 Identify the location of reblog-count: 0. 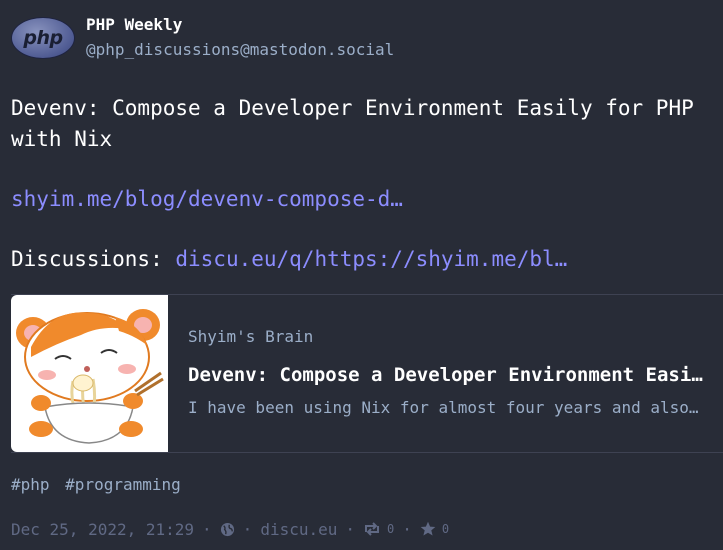
(391, 529).